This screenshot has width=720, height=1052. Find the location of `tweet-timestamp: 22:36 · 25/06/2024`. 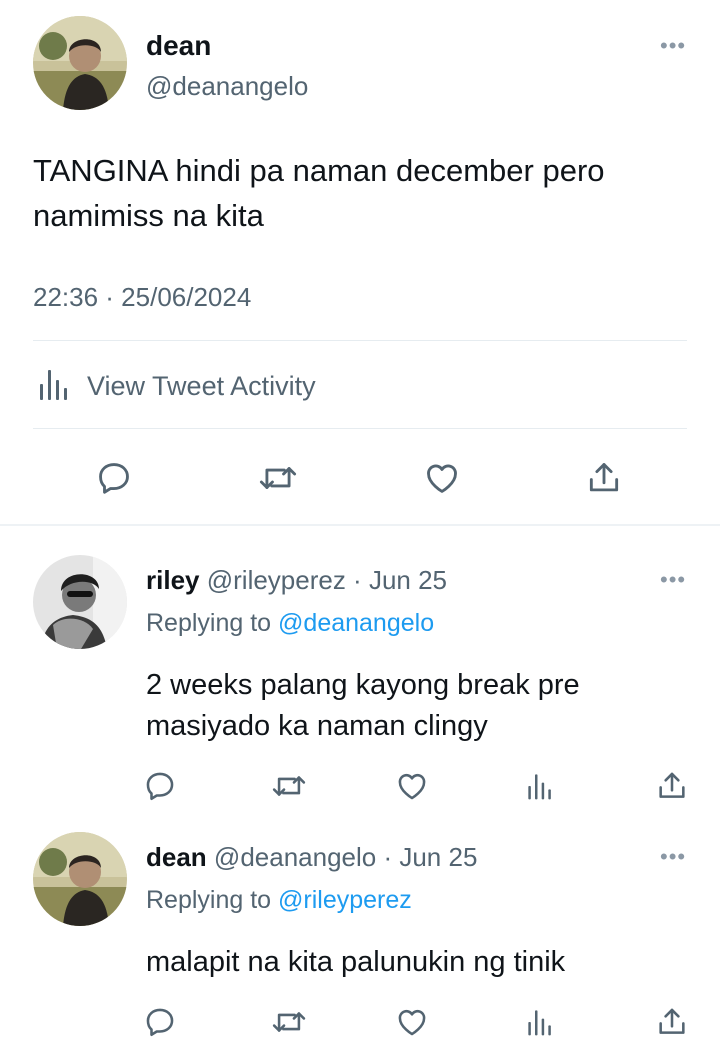

tweet-timestamp: 22:36 · 25/06/2024 is located at coordinates (142, 297).